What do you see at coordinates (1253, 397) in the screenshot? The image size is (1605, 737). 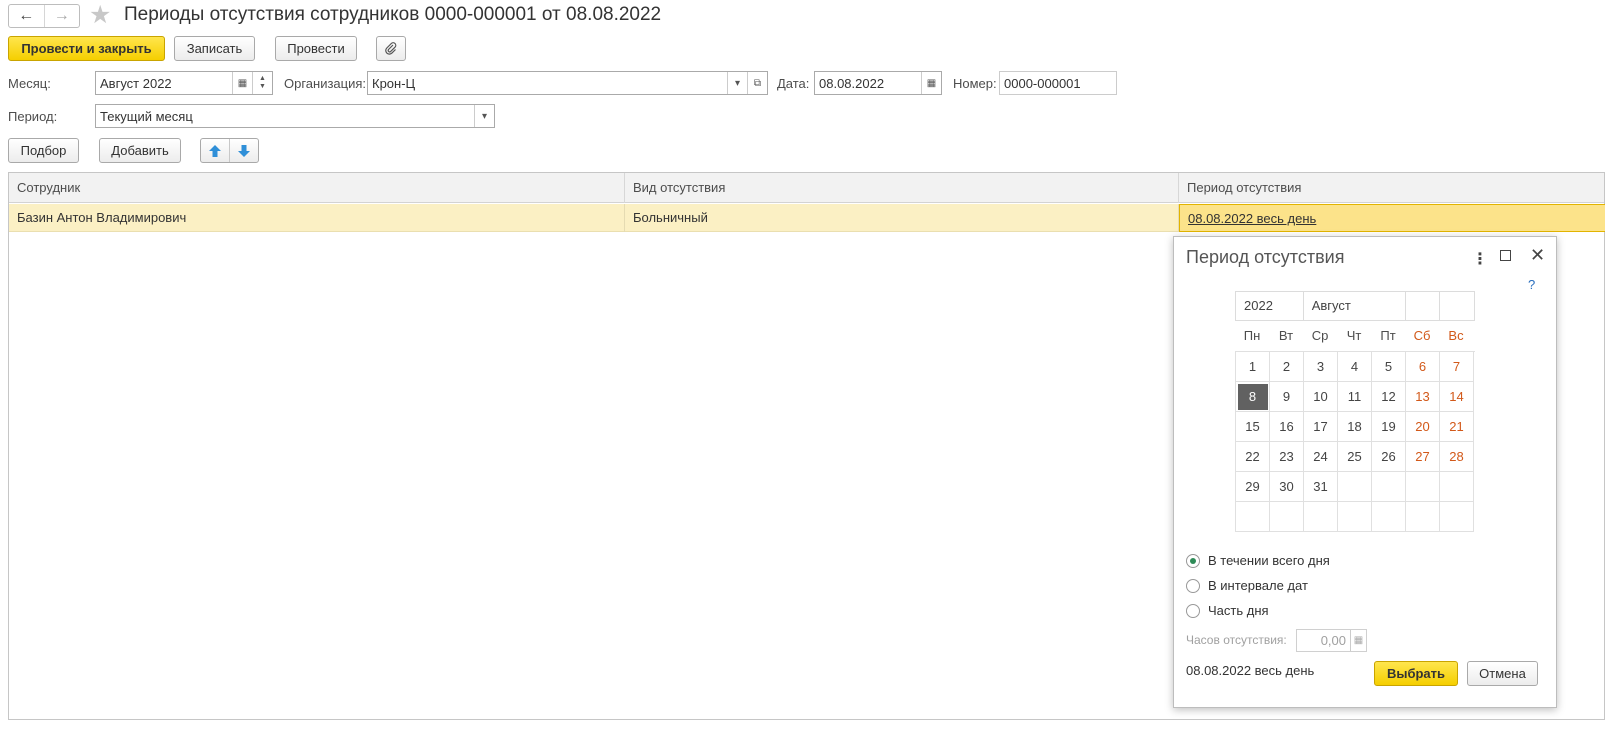 I see `calendar-day: 8` at bounding box center [1253, 397].